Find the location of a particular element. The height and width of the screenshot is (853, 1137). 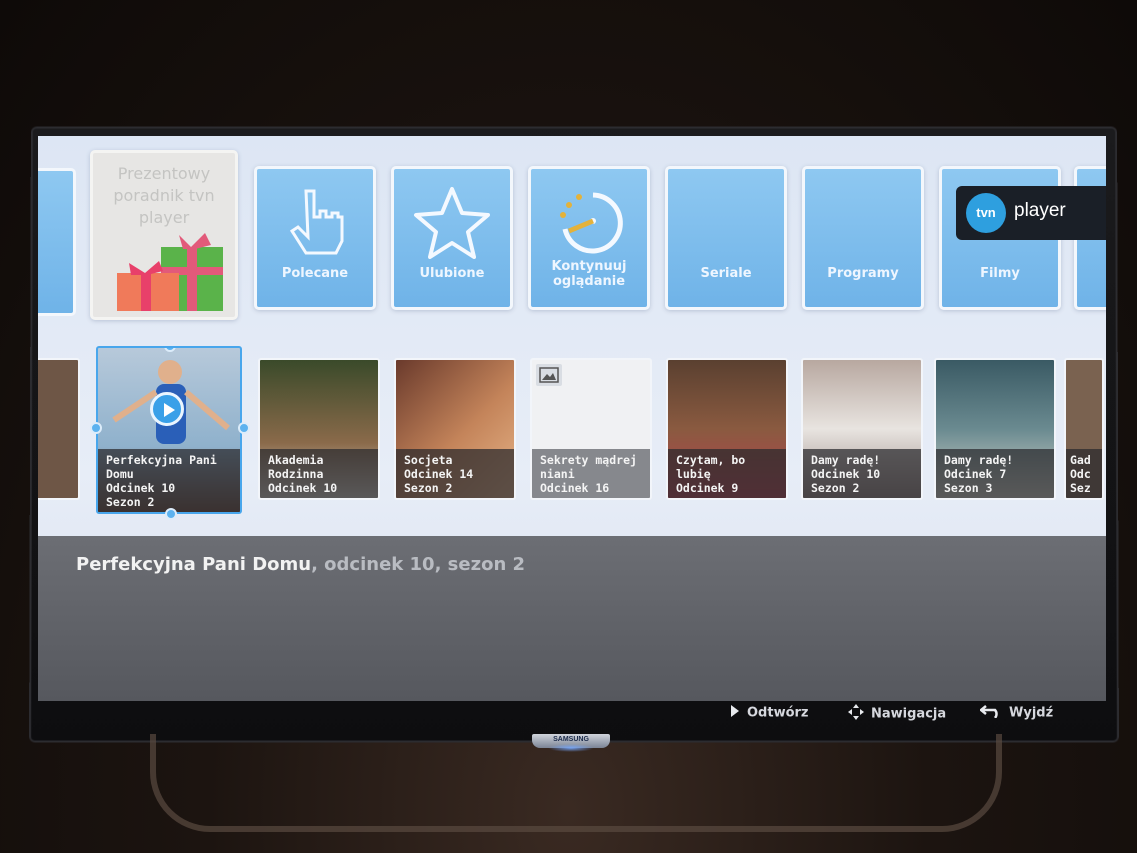

hint-open-label: Odtwórz is located at coordinates (778, 713).